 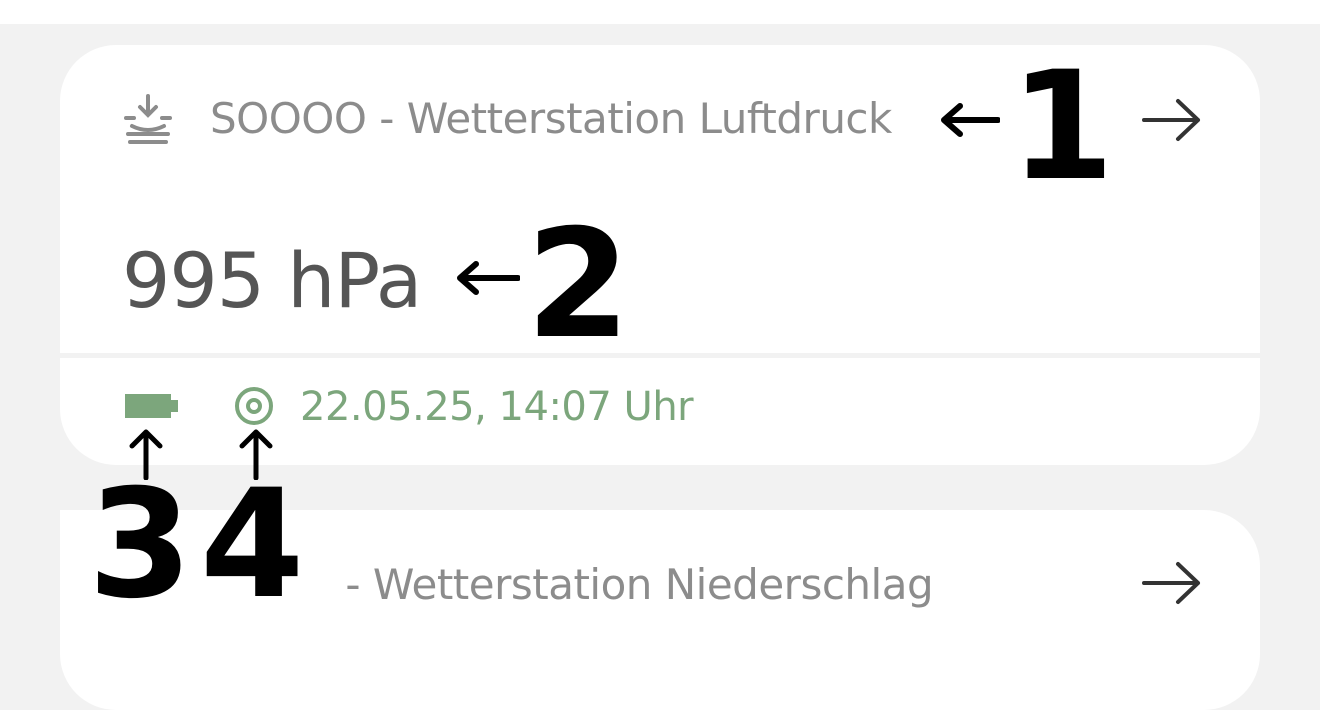 What do you see at coordinates (148, 119) in the screenshot?
I see `sensor-download-icon` at bounding box center [148, 119].